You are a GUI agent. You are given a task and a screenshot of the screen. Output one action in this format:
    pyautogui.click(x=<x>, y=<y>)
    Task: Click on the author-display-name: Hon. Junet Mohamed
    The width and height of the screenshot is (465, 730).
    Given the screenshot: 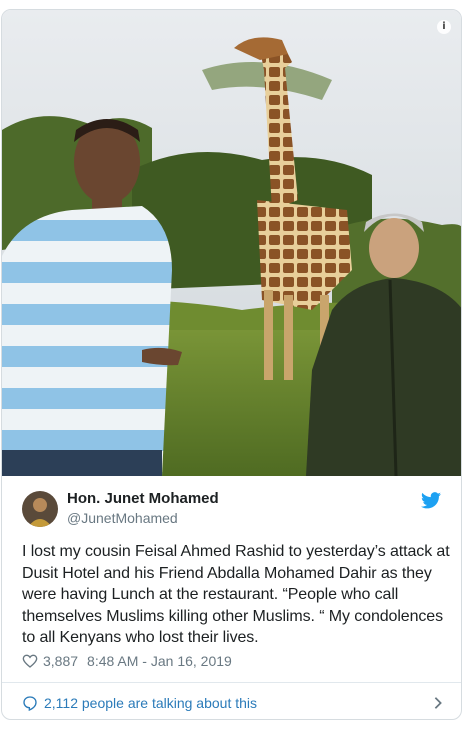 What is the action you would take?
    pyautogui.click(x=143, y=498)
    